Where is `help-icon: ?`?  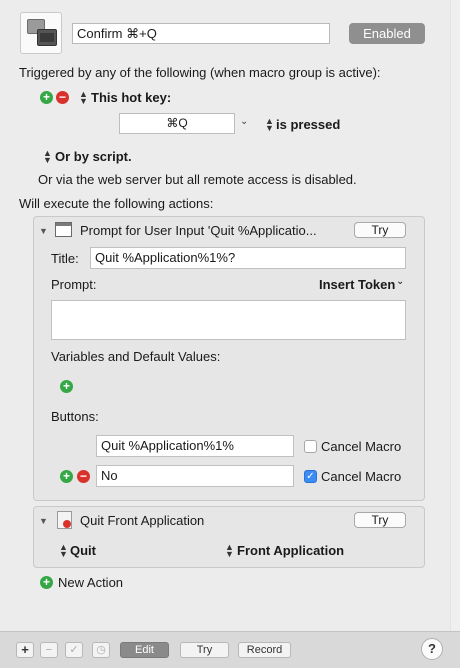
help-icon: ? is located at coordinates (432, 649).